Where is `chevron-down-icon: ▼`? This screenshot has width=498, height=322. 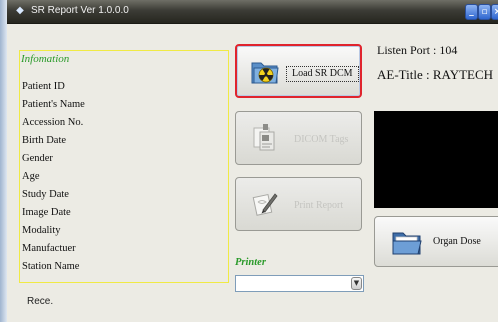 chevron-down-icon: ▼ is located at coordinates (356, 283).